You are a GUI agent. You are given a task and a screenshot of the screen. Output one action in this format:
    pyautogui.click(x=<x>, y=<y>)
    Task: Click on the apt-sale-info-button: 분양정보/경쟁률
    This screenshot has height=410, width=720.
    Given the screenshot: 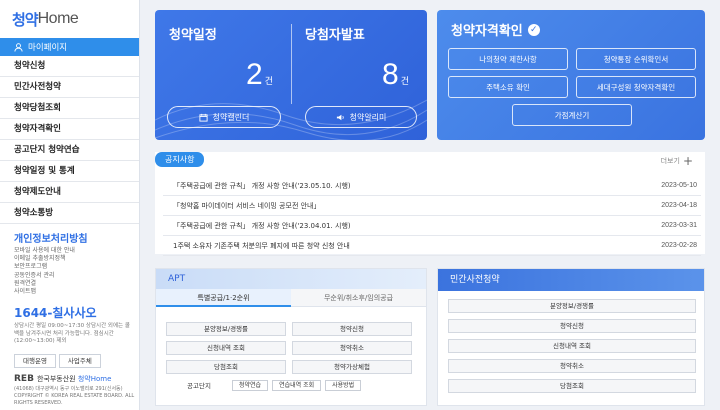 What is the action you would take?
    pyautogui.click(x=226, y=329)
    